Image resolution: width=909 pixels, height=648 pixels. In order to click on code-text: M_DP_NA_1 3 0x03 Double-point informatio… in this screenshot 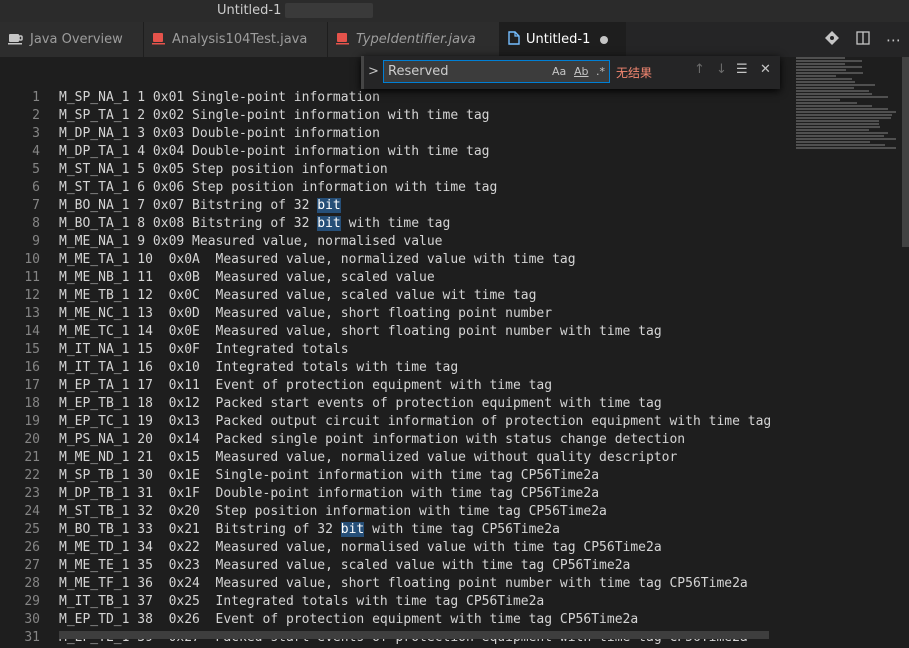, I will do `click(219, 133)`.